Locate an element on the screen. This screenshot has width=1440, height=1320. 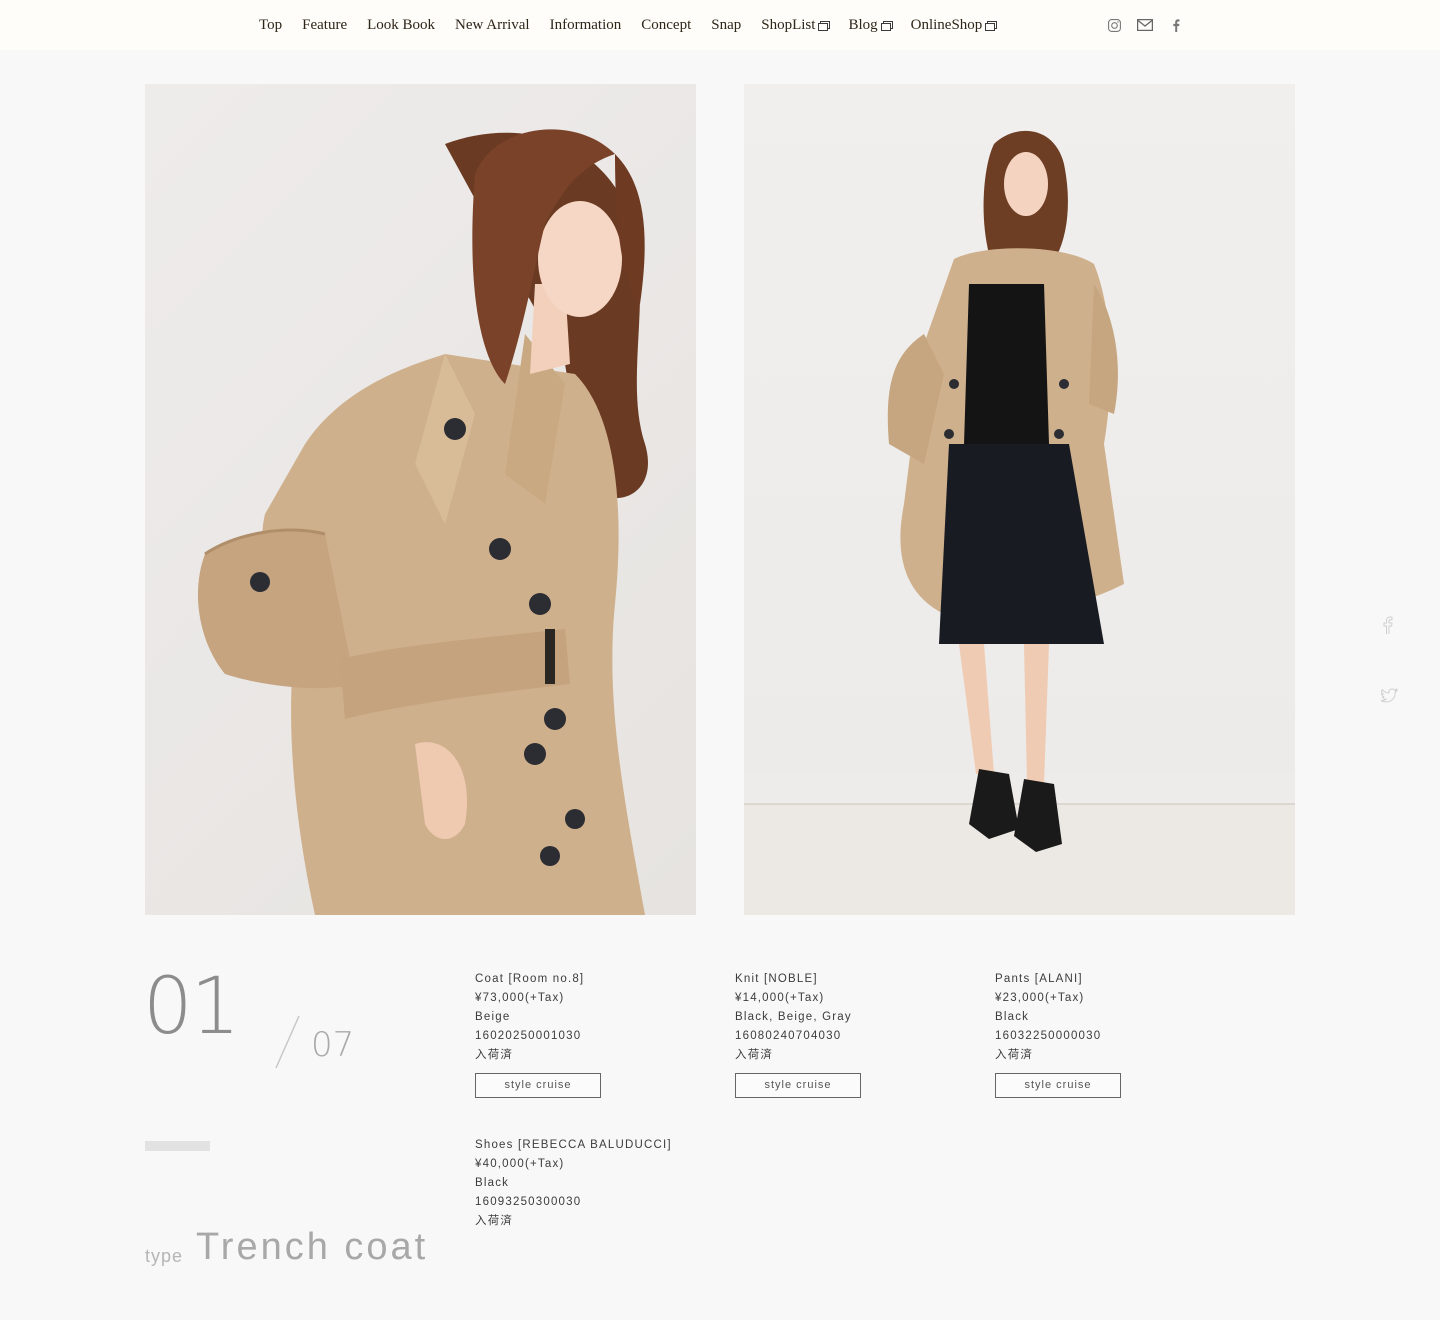
mail-icon is located at coordinates (1145, 25).